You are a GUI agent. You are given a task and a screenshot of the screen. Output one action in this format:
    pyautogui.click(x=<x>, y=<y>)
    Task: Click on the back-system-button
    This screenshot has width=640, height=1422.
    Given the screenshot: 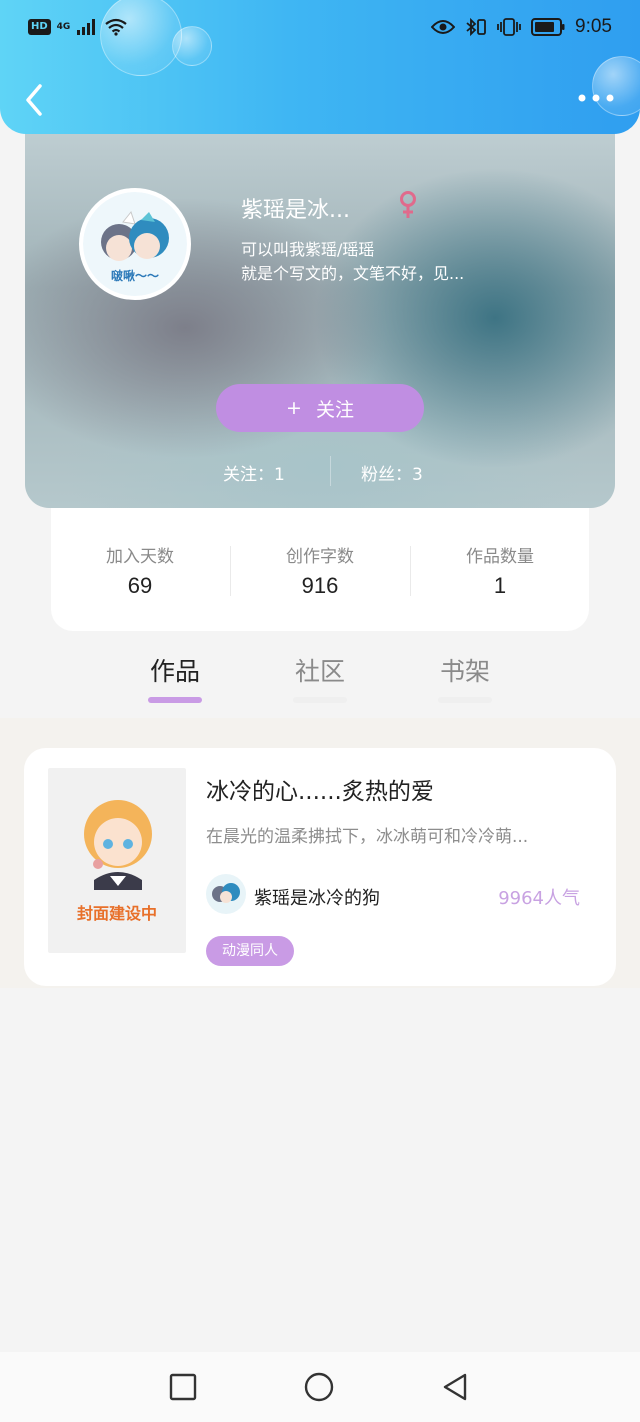 What is the action you would take?
    pyautogui.click(x=455, y=1387)
    